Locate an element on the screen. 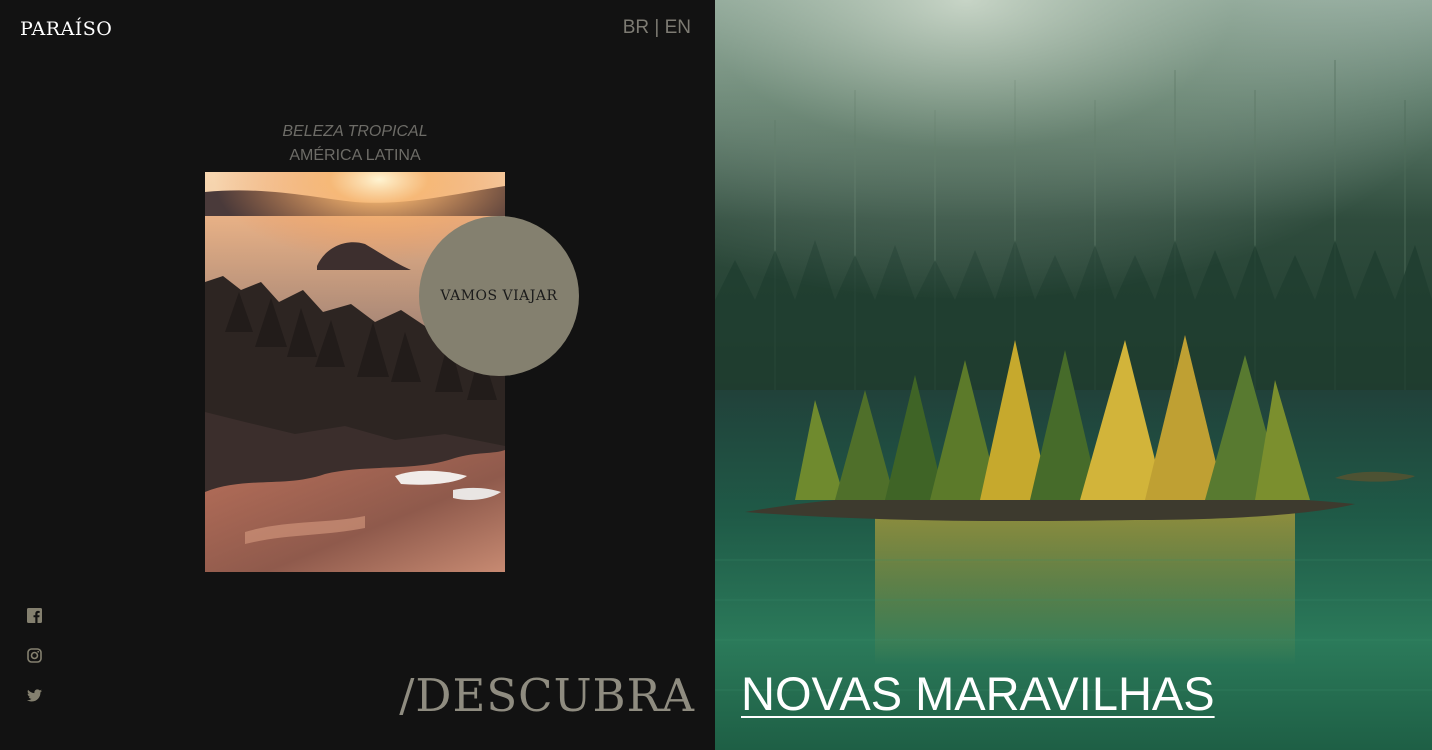 The width and height of the screenshot is (1432, 750). twitter-icon is located at coordinates (34, 695).